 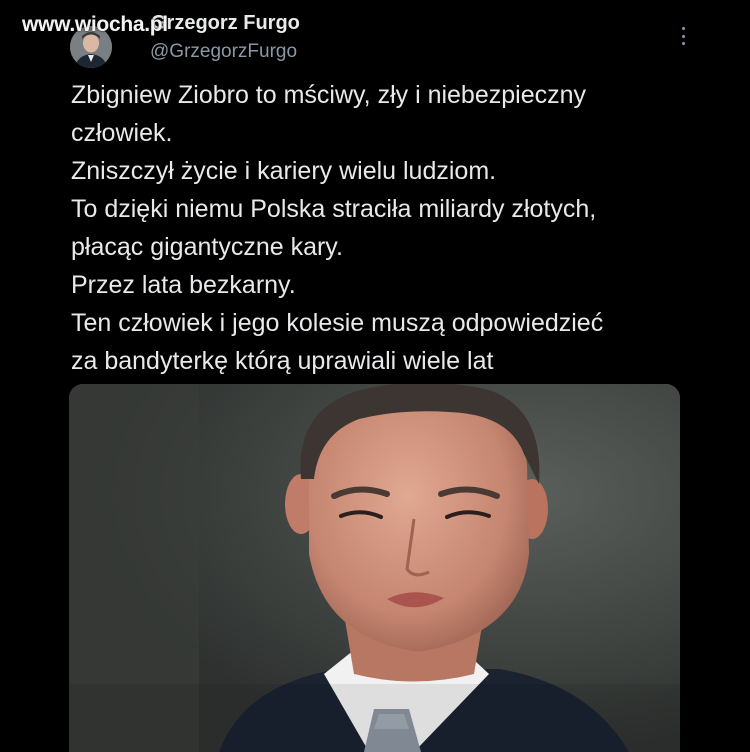 What do you see at coordinates (683, 36) in the screenshot?
I see `more-vertical-icon` at bounding box center [683, 36].